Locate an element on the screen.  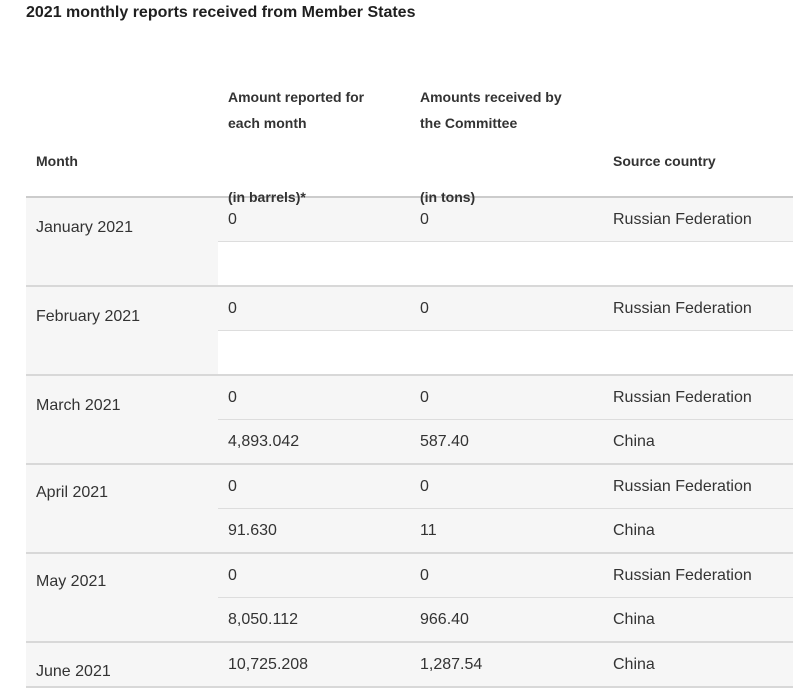
received-cell: 11 is located at coordinates (428, 530).